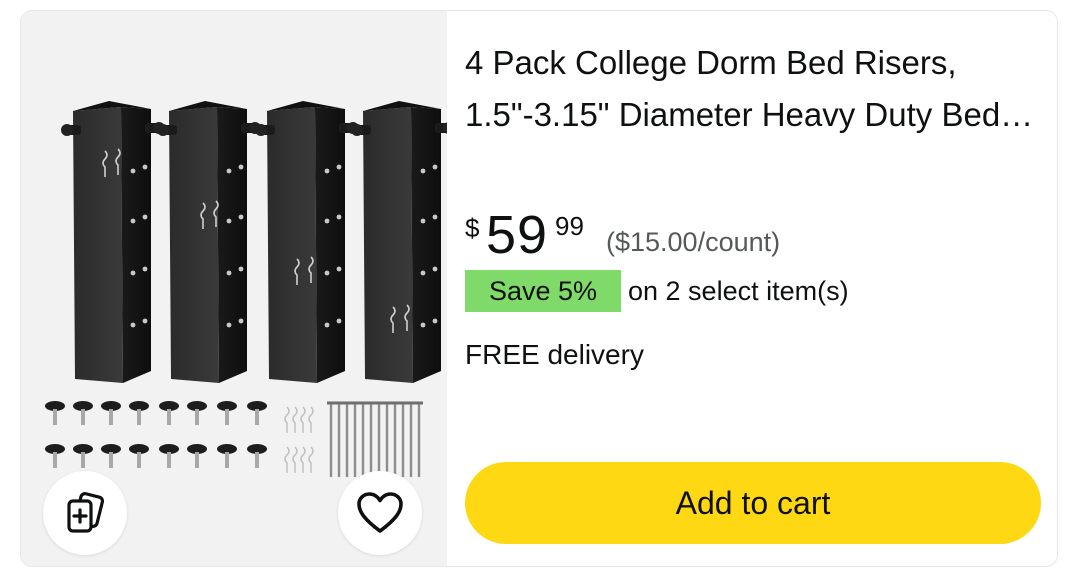 This screenshot has height=585, width=1080. What do you see at coordinates (472, 228) in the screenshot?
I see `price-currency-symbol: $` at bounding box center [472, 228].